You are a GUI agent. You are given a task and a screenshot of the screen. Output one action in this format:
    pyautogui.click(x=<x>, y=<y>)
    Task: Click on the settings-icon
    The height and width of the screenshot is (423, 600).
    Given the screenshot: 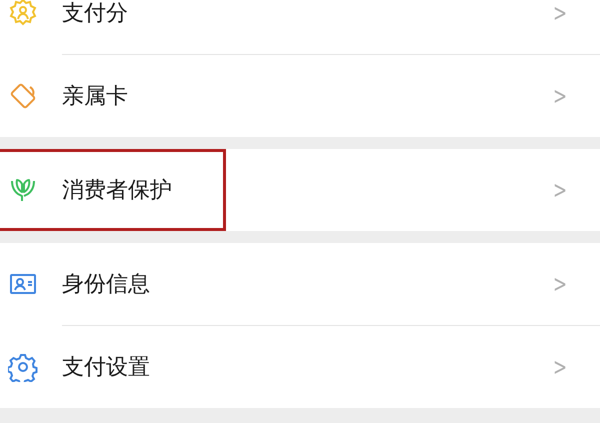 What is the action you would take?
    pyautogui.click(x=23, y=367)
    